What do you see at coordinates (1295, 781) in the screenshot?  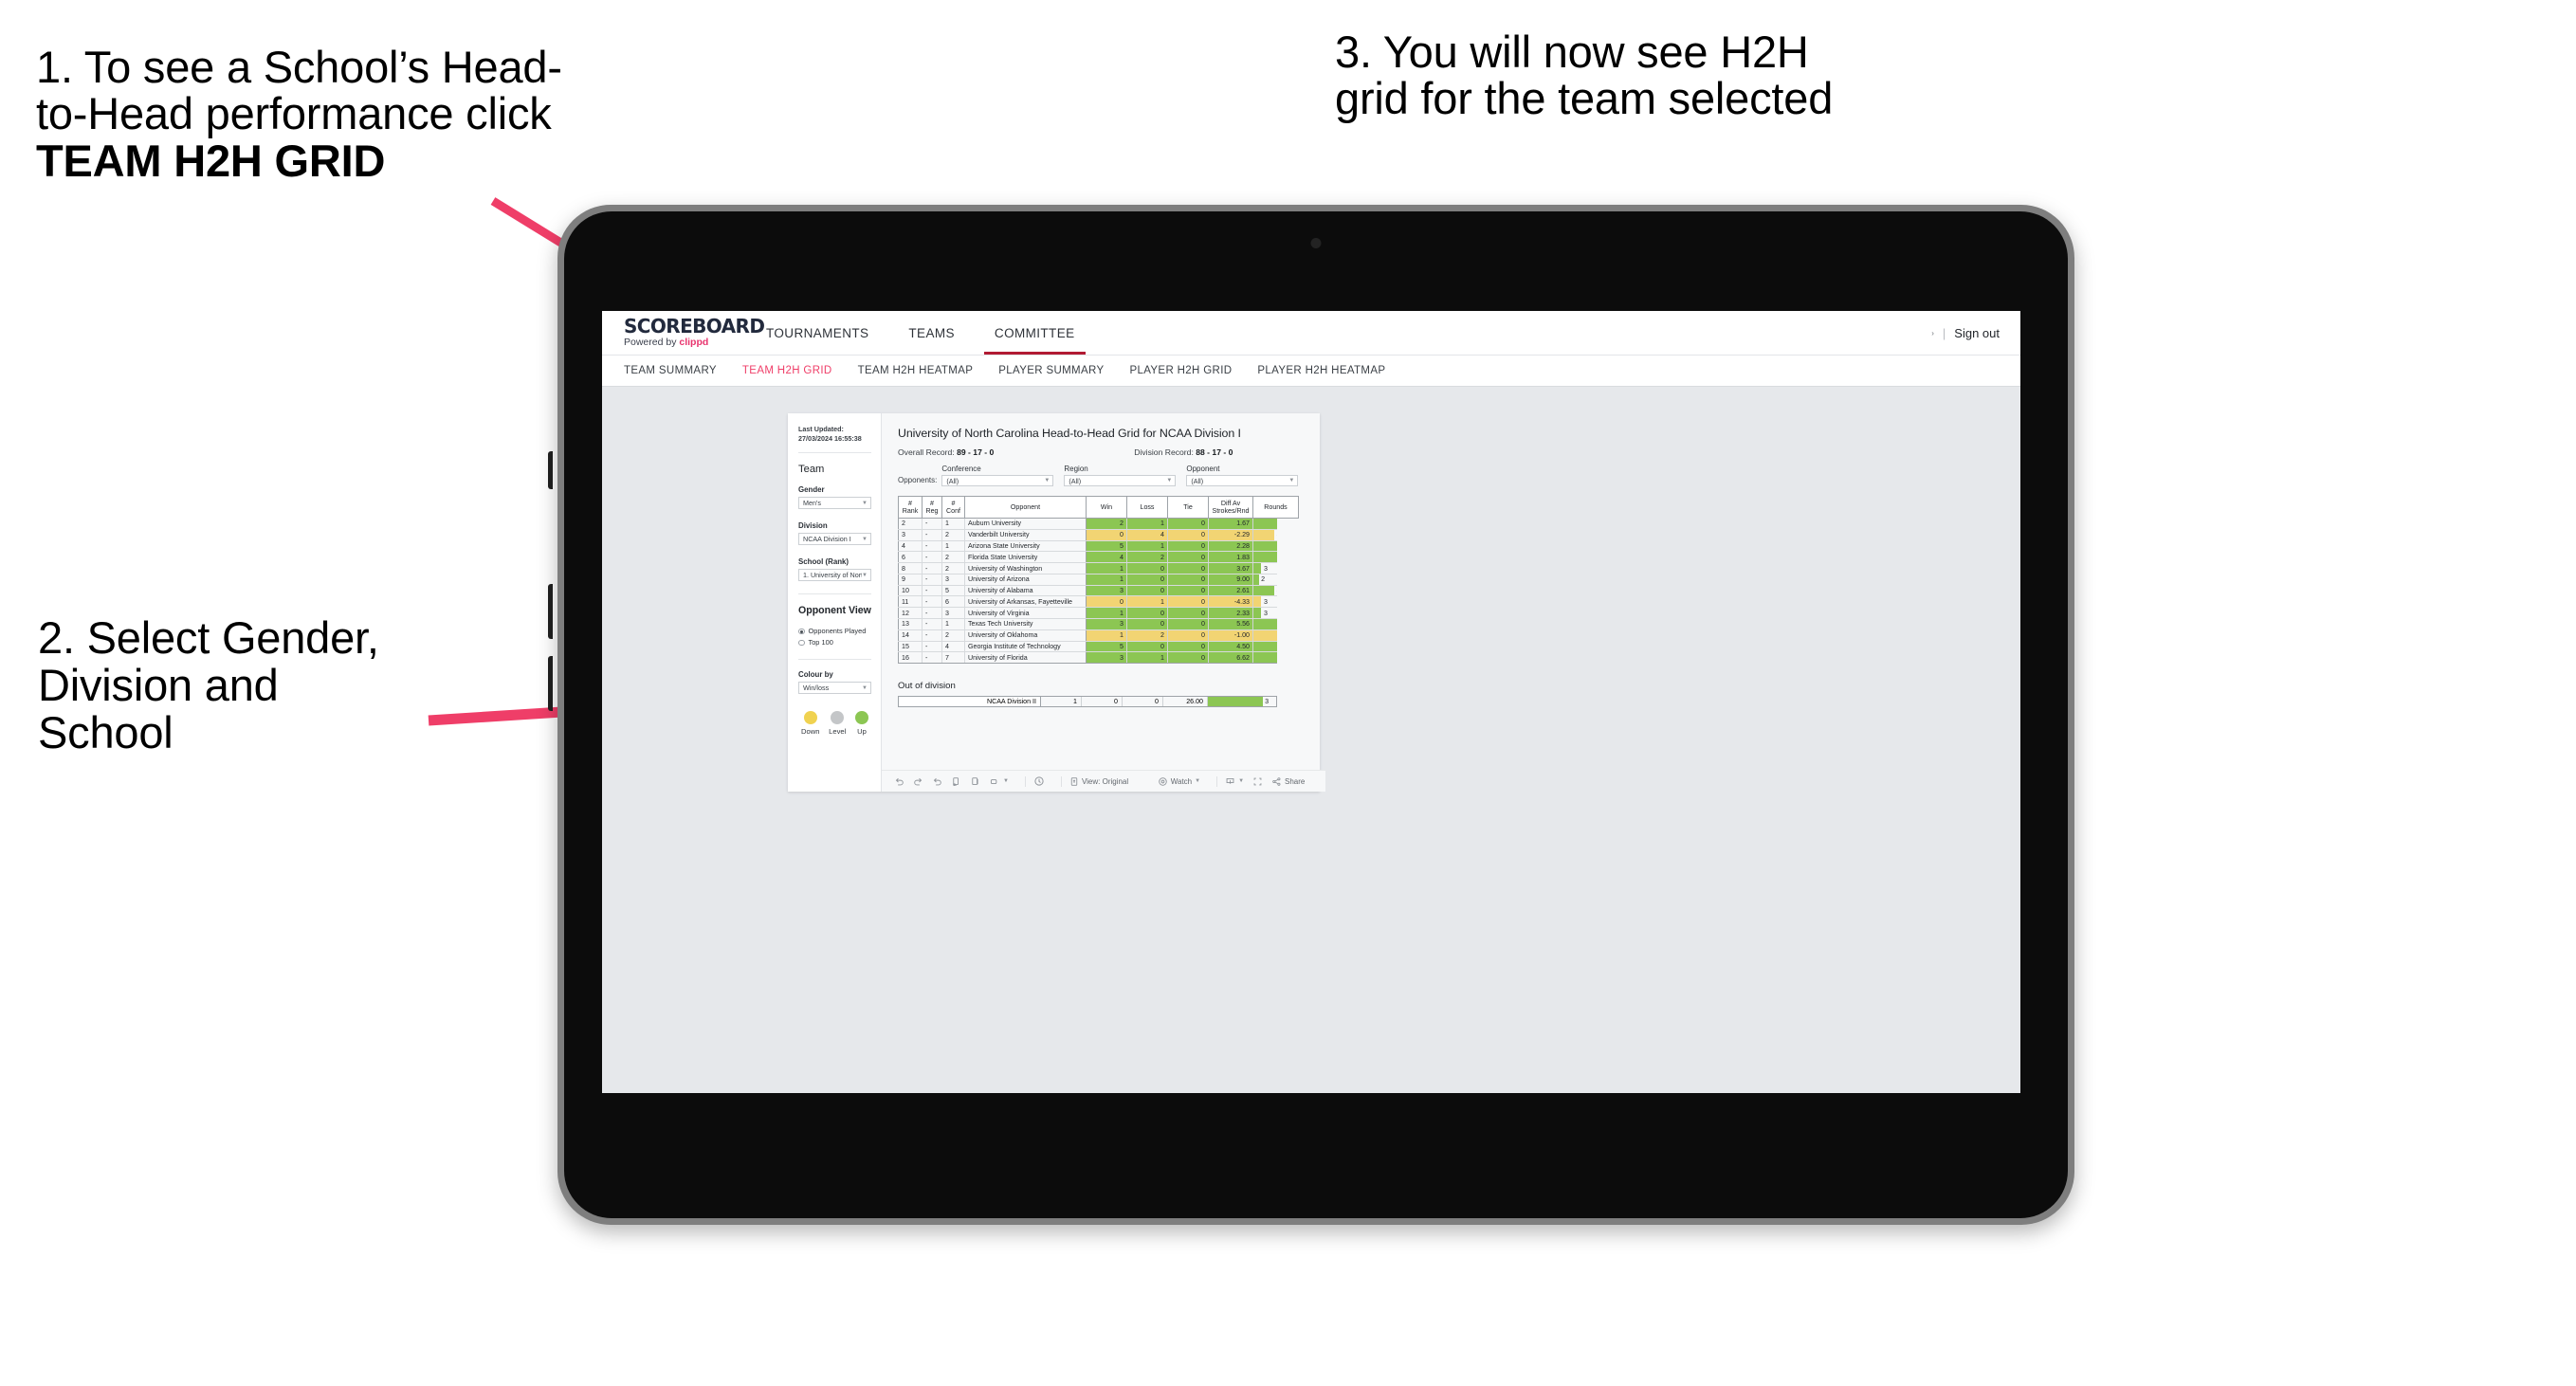 I see `share-label: Share` at bounding box center [1295, 781].